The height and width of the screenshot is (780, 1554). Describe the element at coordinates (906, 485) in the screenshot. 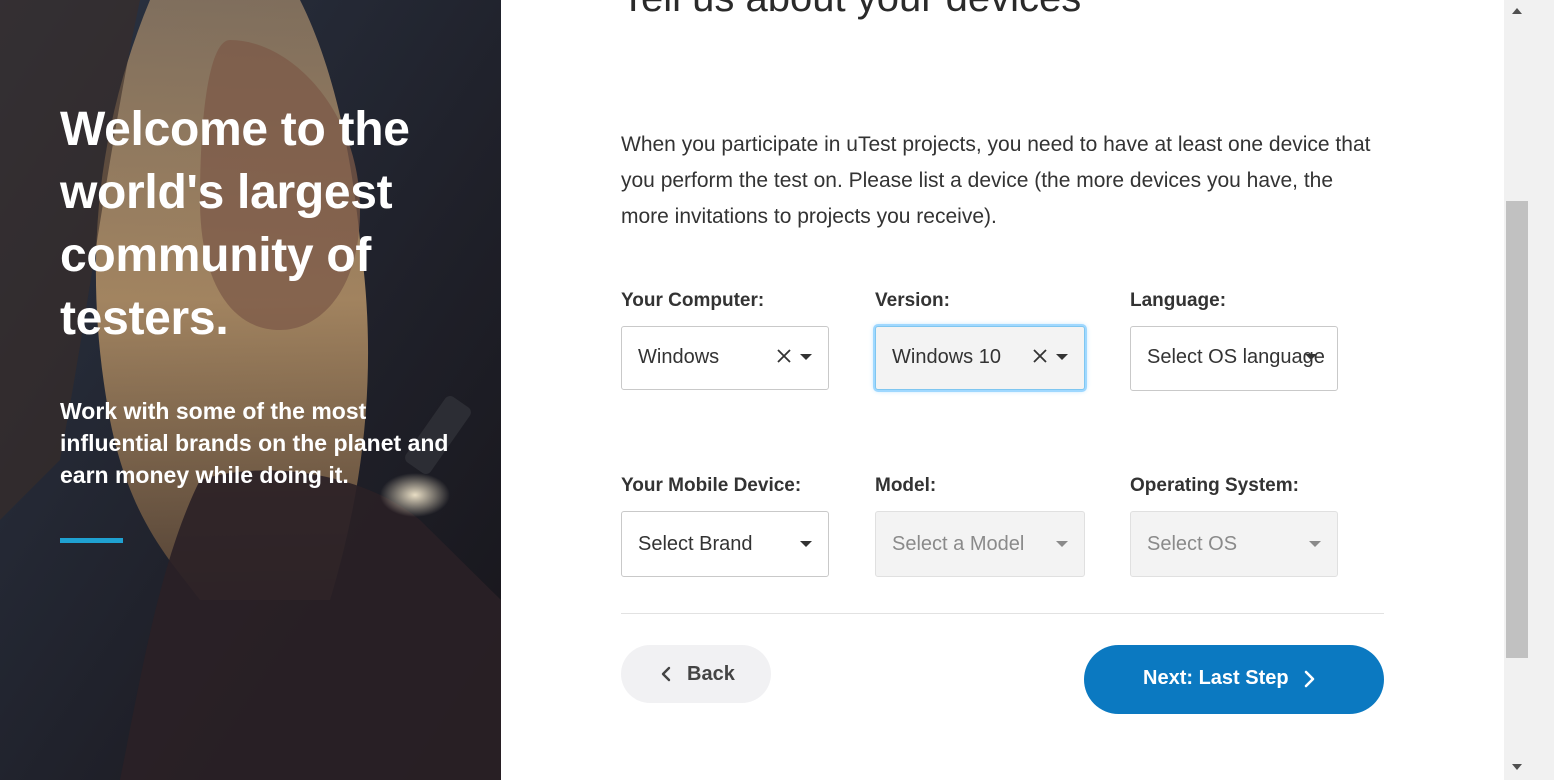

I see `model-label: Model:` at that location.